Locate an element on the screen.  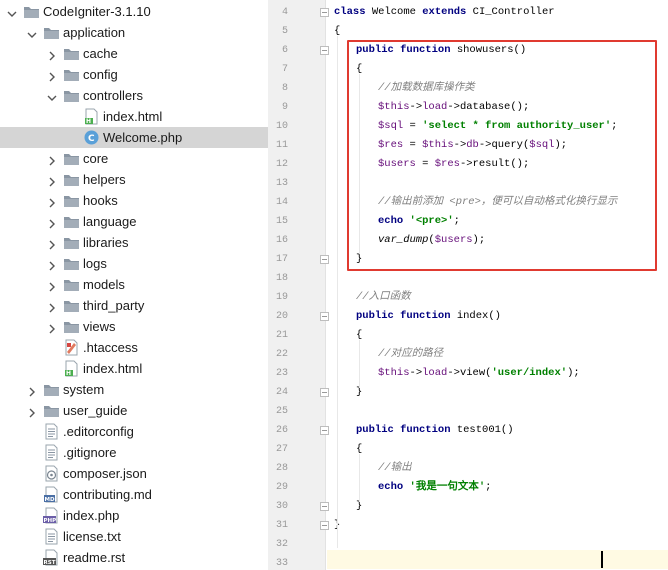
html-file-icon: H is located at coordinates (91, 116).